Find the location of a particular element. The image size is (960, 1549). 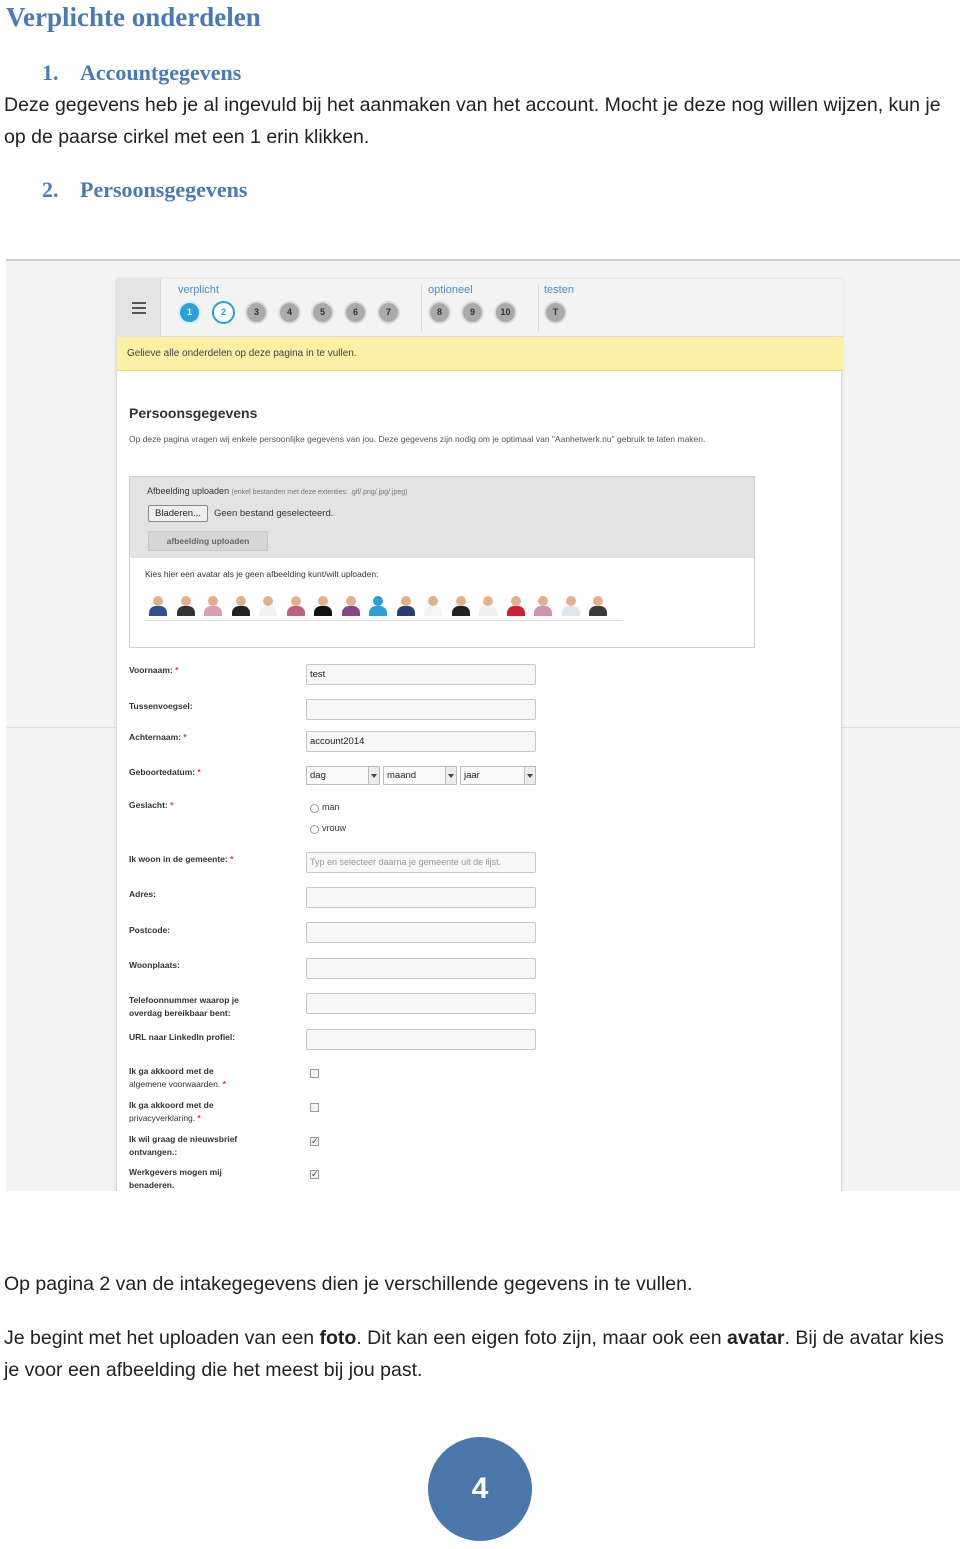

gender-label-vrouw: vrouw is located at coordinates (334, 828).